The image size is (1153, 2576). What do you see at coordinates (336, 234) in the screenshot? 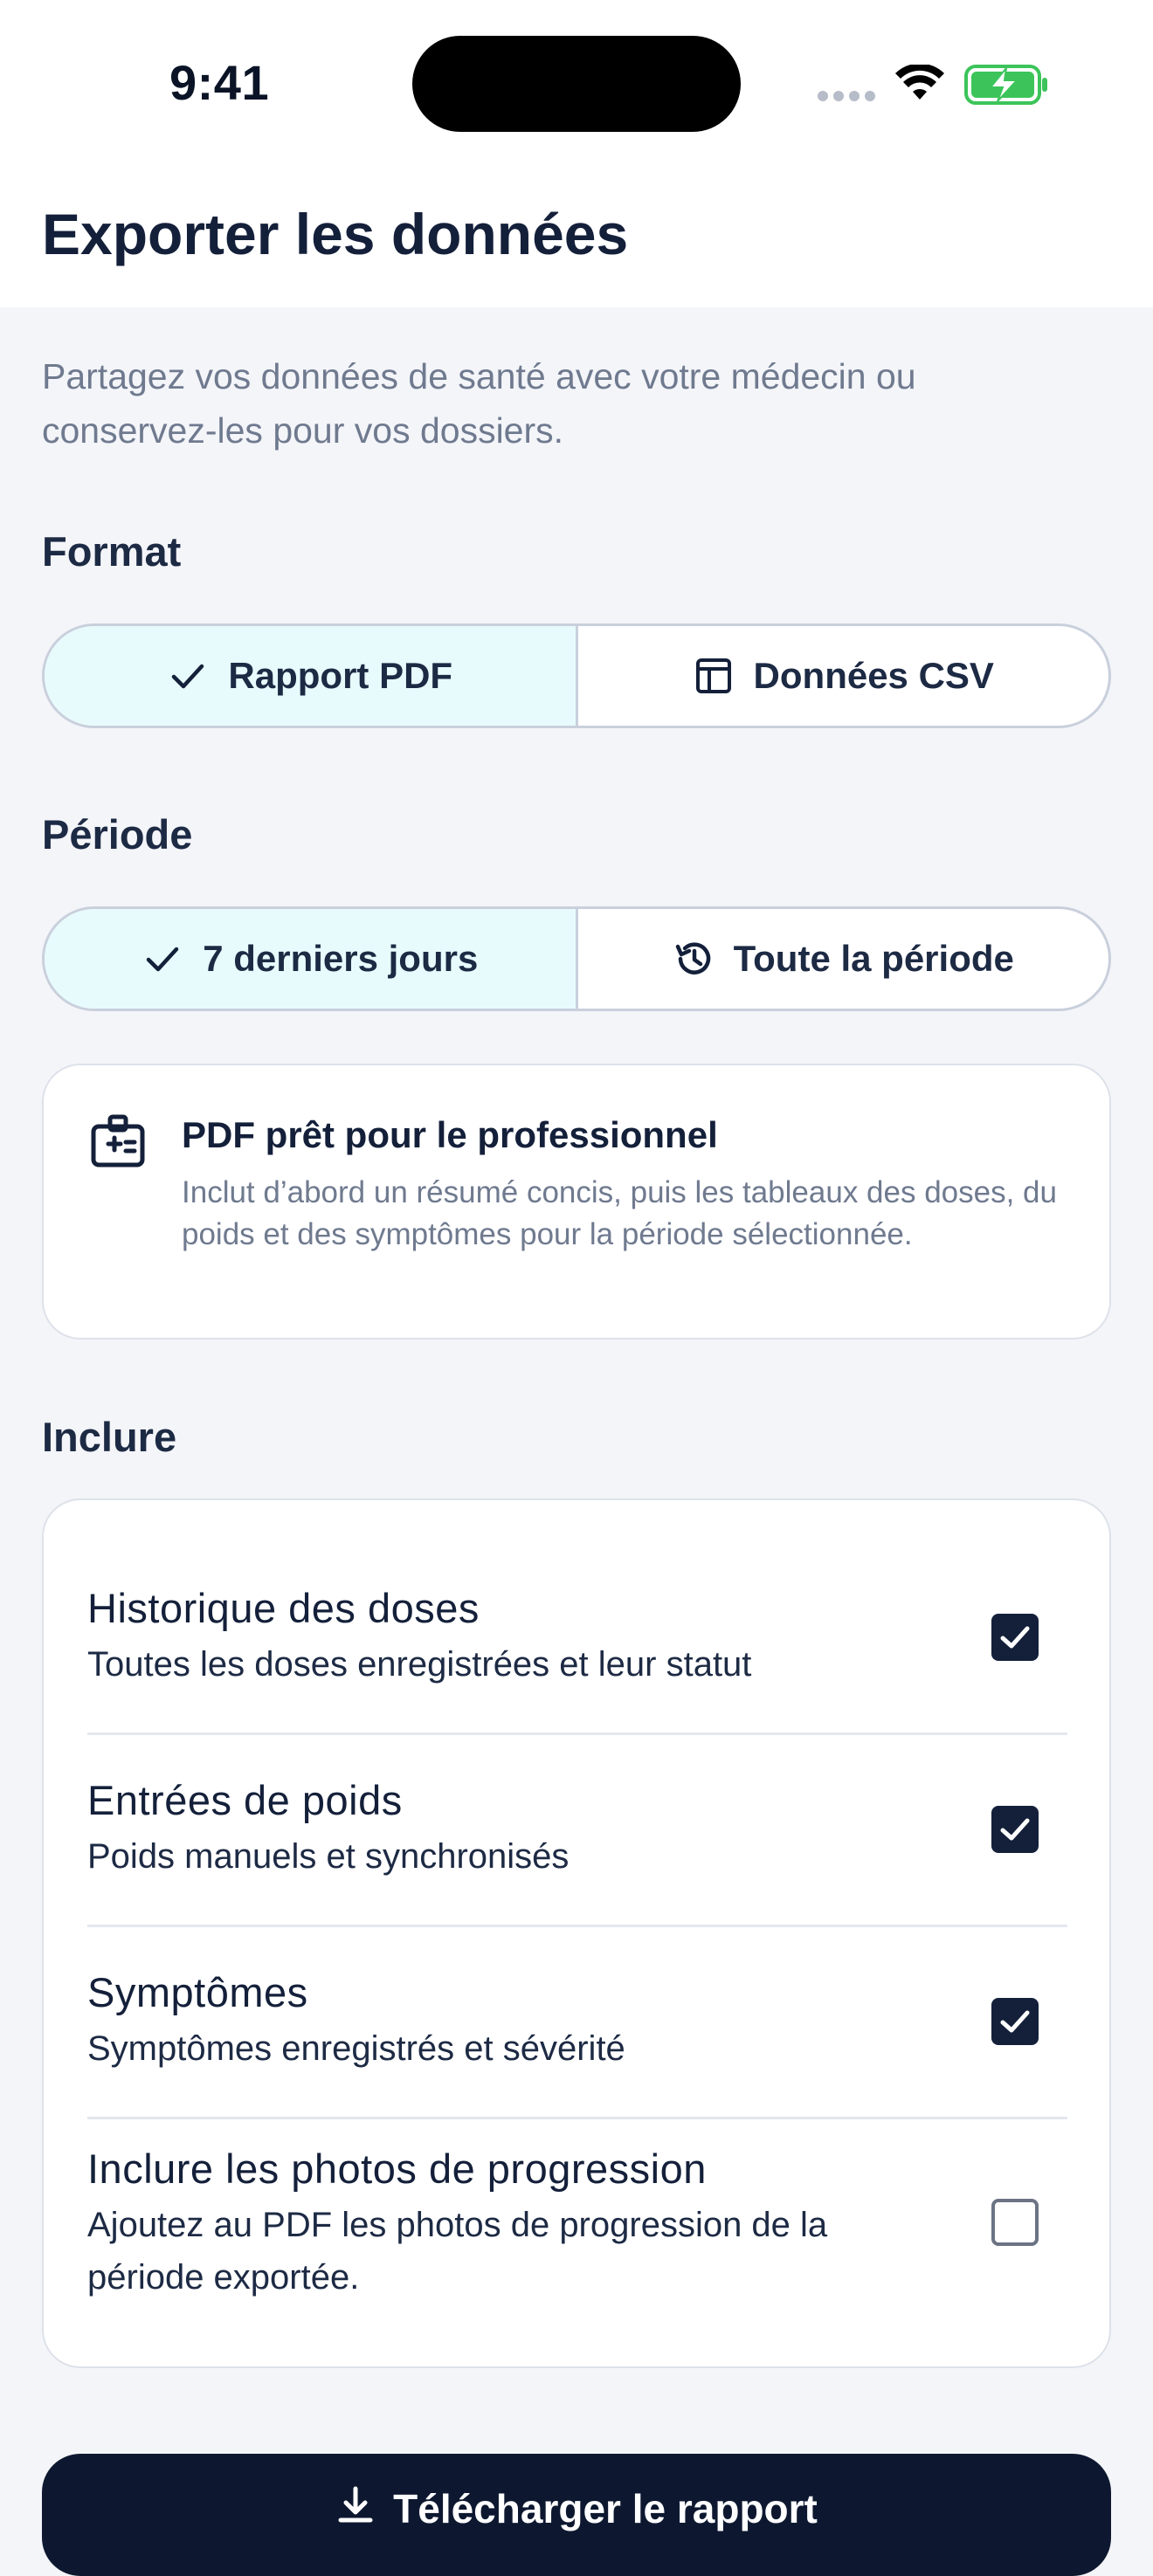
I see `page-title: Exporter les données` at bounding box center [336, 234].